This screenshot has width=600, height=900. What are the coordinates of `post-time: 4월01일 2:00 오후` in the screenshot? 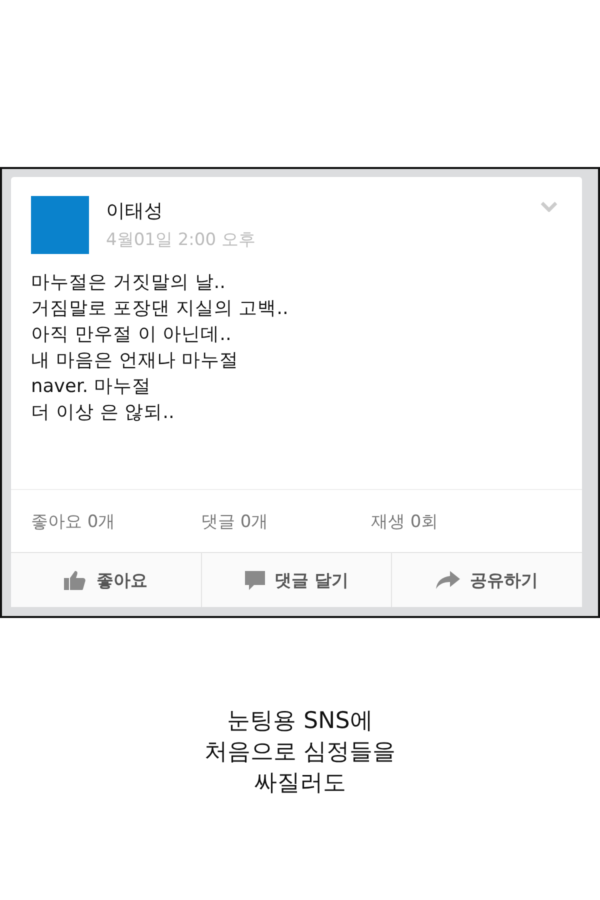 It's located at (181, 240).